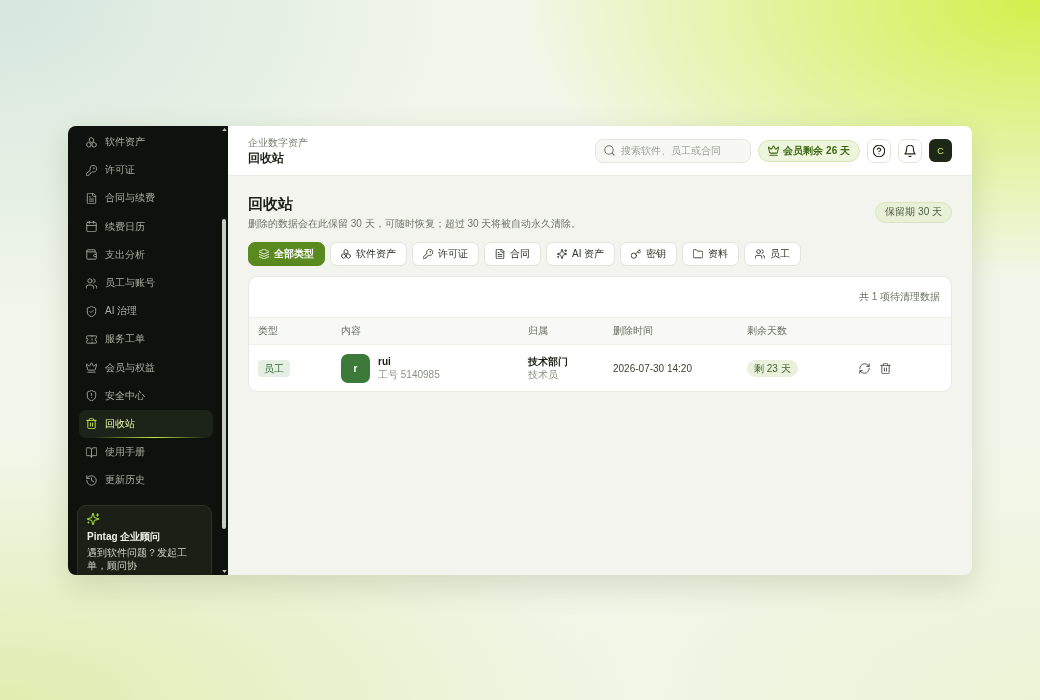  Describe the element at coordinates (548, 361) in the screenshot. I see `department-text: 技术部门` at that location.